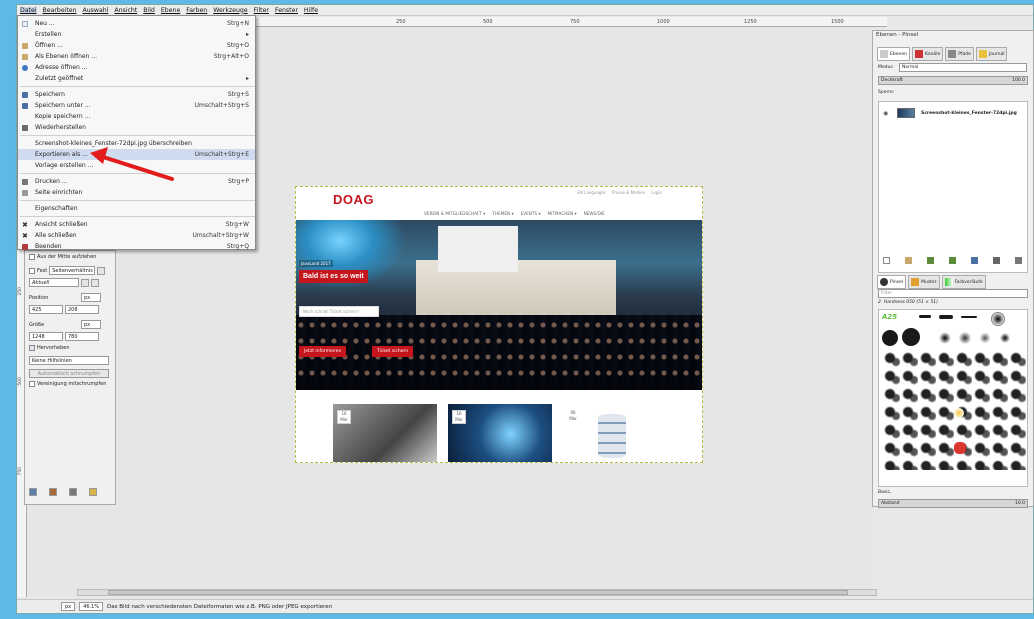 Image resolution: width=1034 pixels, height=619 pixels. Describe the element at coordinates (136, 127) in the screenshot. I see `menu-item-revert: Wiederherstellen` at that location.